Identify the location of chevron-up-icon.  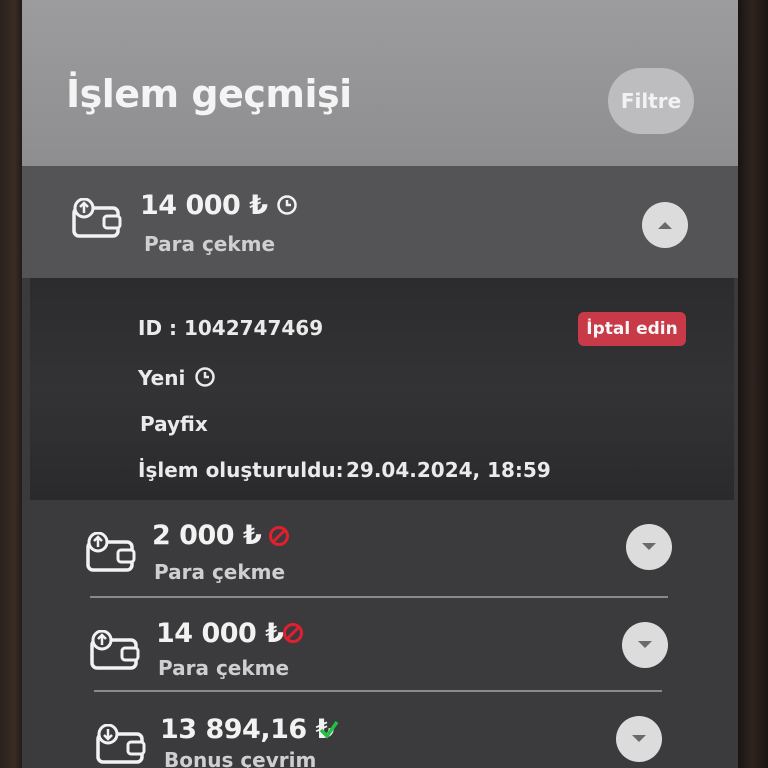
(665, 225).